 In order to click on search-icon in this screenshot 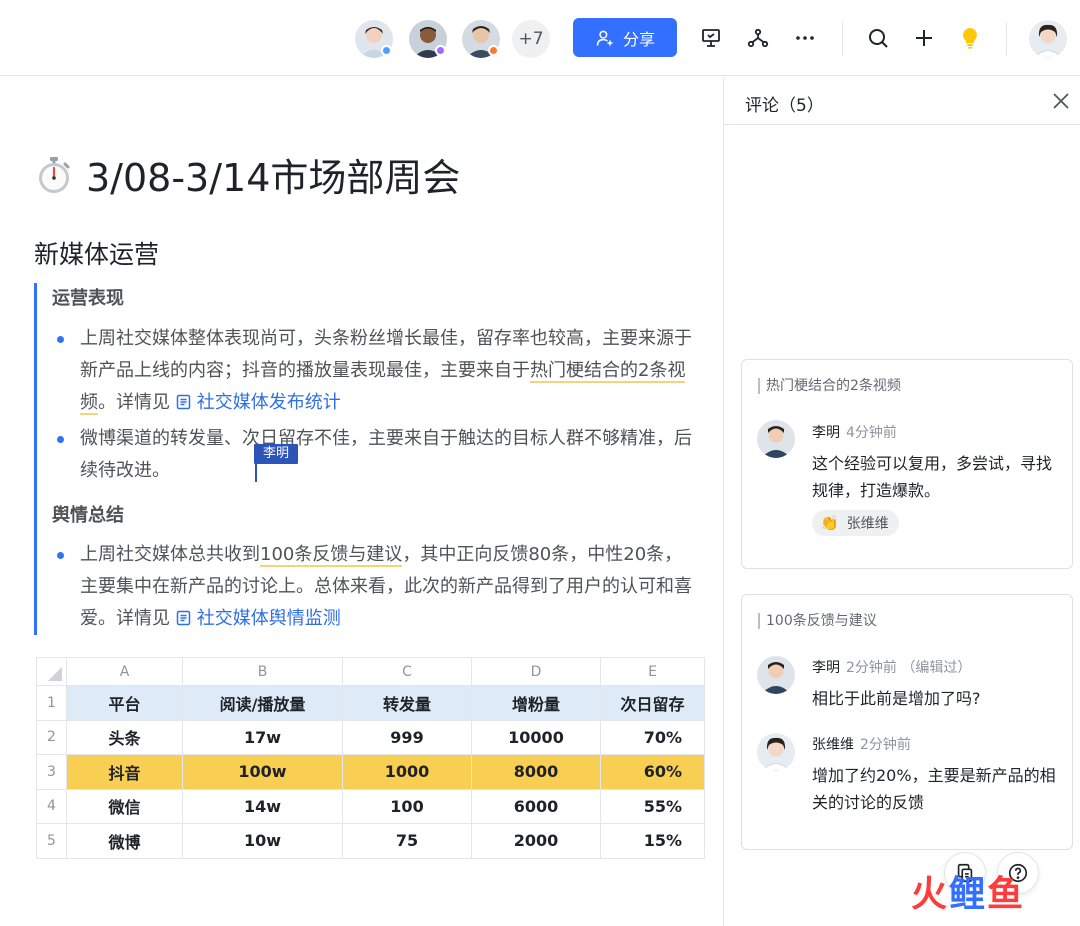, I will do `click(878, 38)`.